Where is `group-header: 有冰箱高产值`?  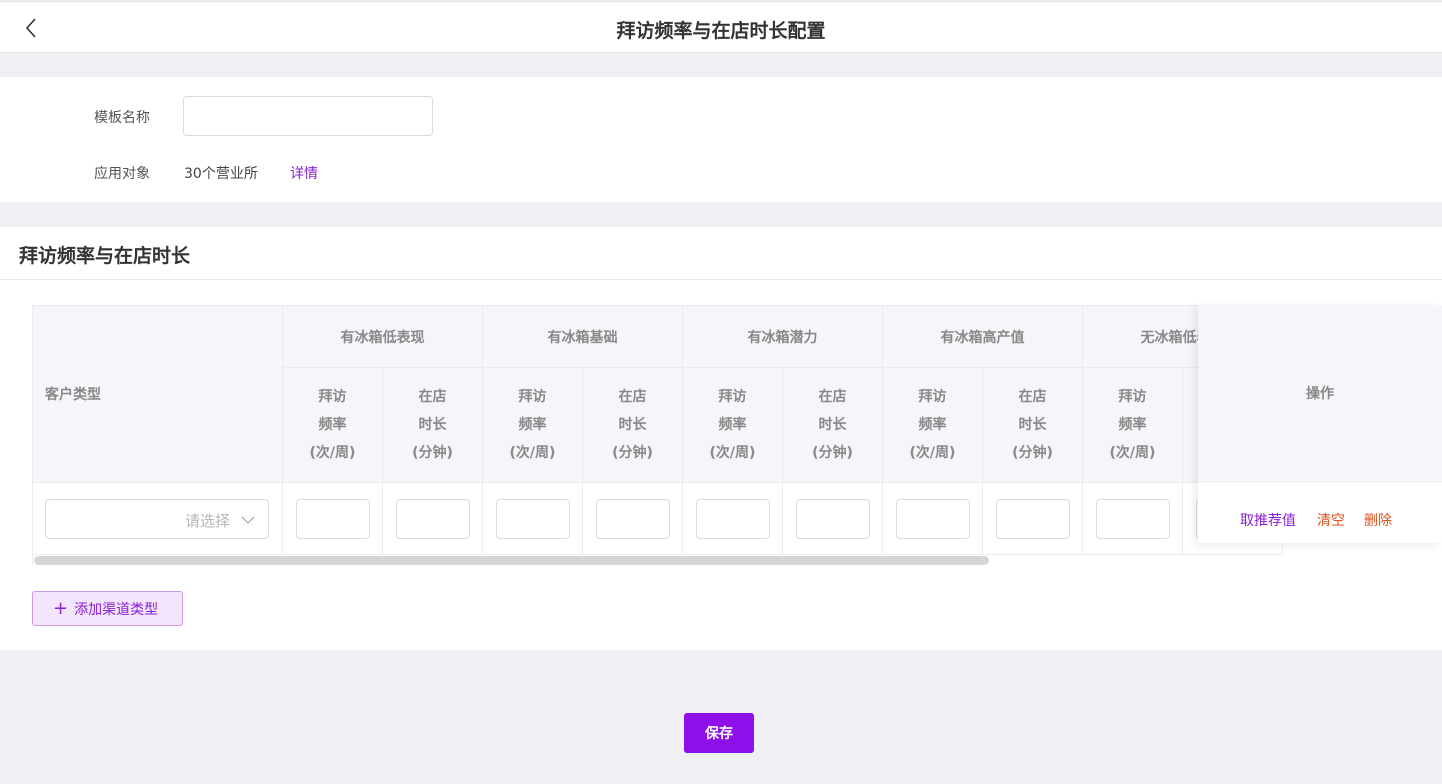
group-header: 有冰箱高产值 is located at coordinates (983, 337).